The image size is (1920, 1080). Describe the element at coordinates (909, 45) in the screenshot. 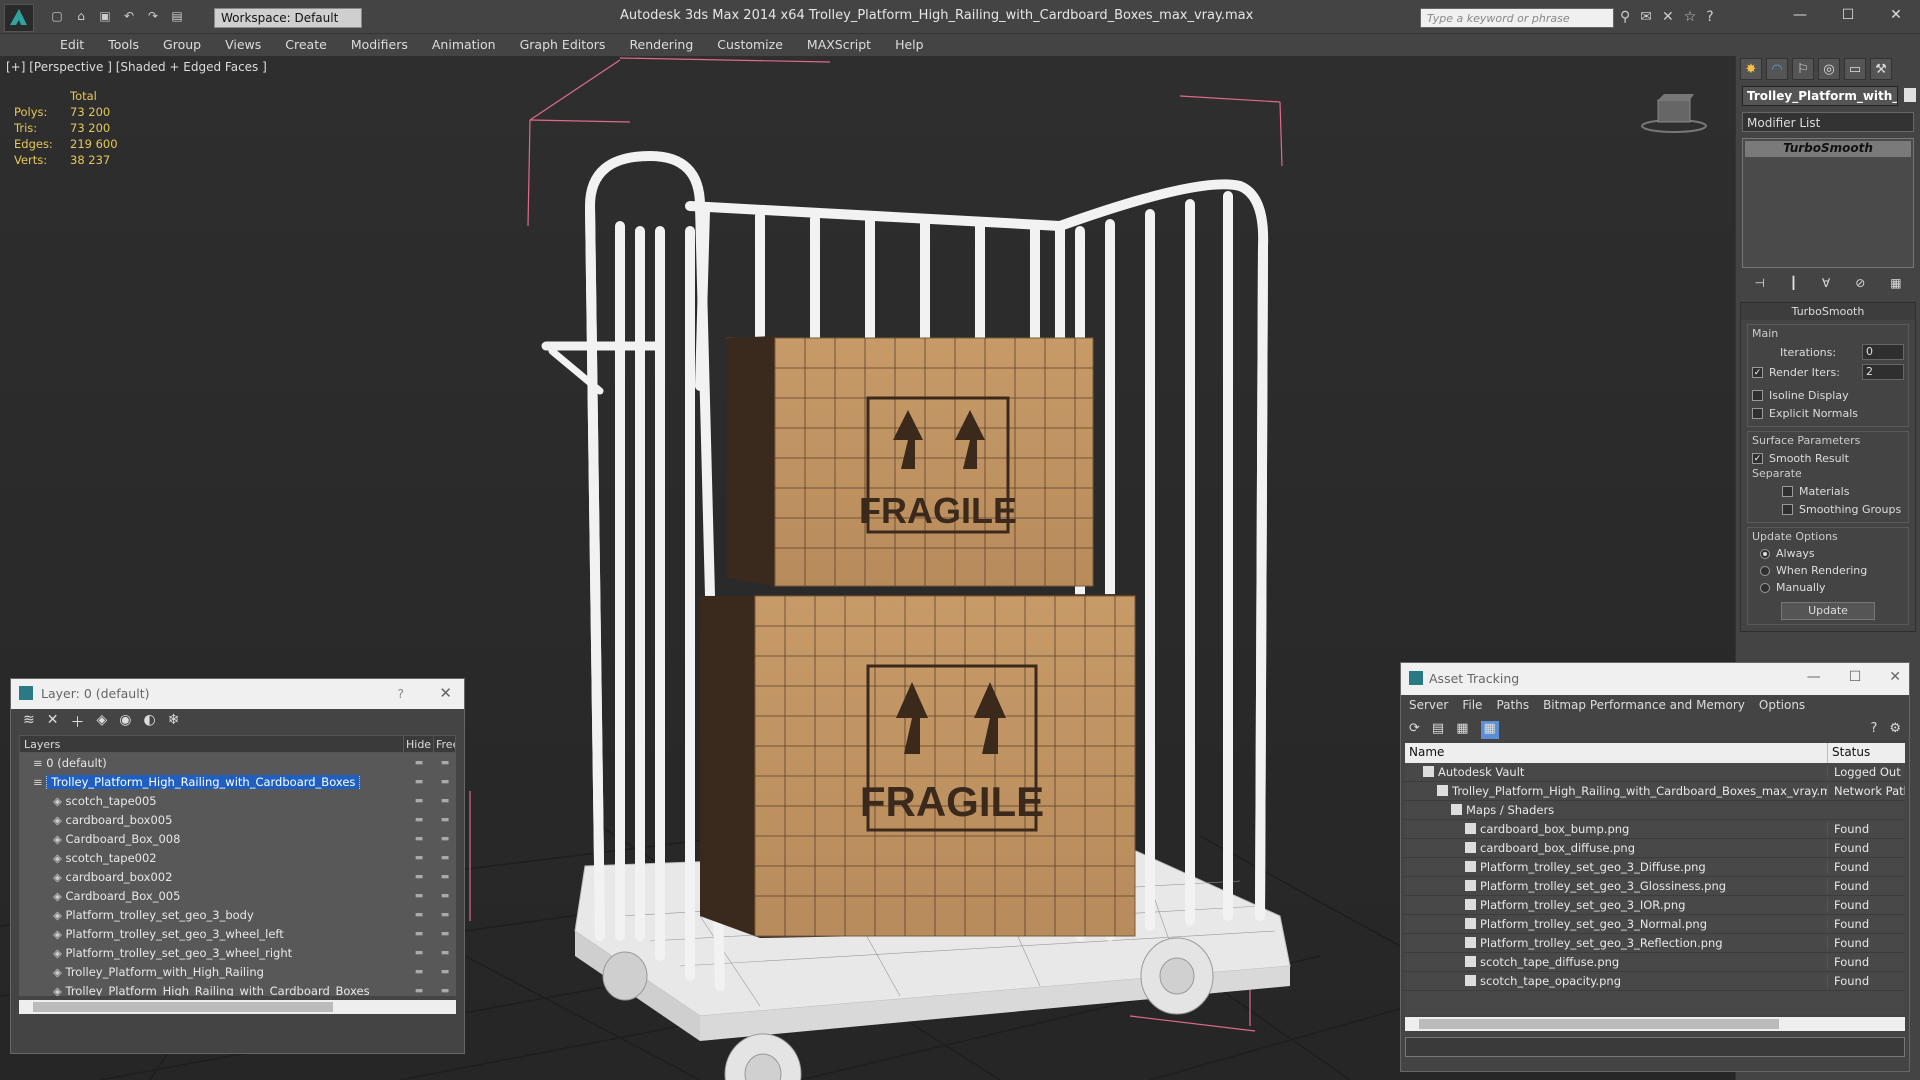

I see `menu-help: Help` at that location.